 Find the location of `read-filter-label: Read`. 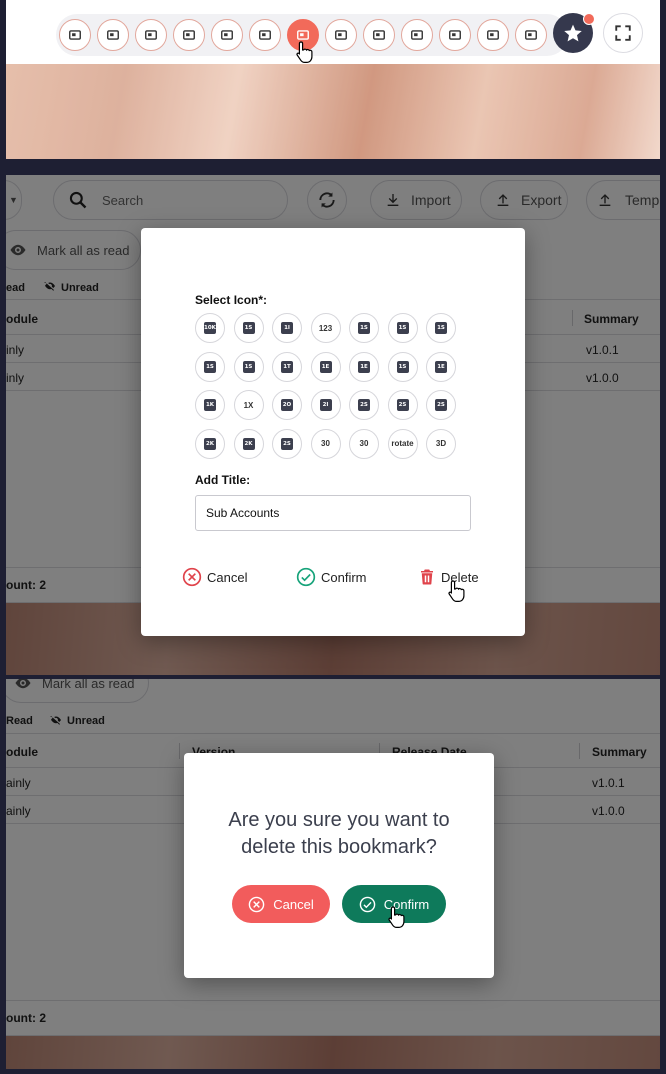

read-filter-label: Read is located at coordinates (19, 721).